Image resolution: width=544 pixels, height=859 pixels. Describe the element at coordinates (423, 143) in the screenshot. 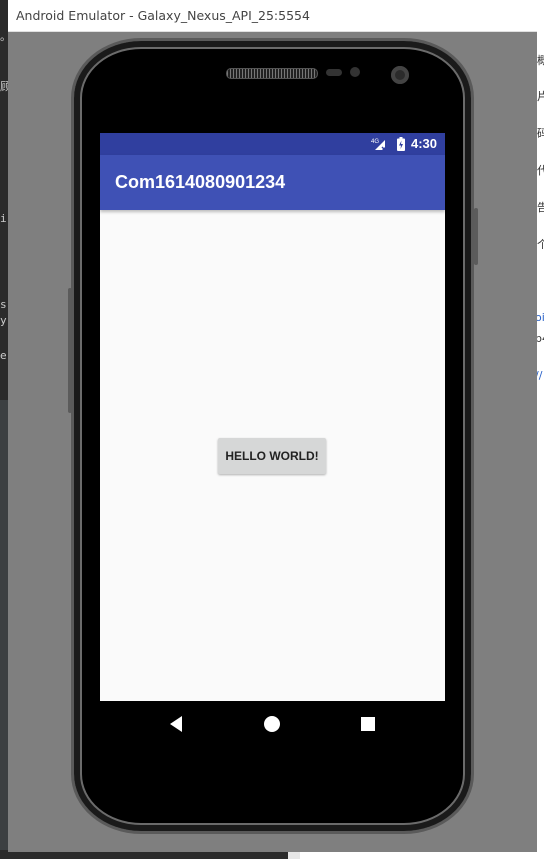

I see `status-time: 4:30` at that location.